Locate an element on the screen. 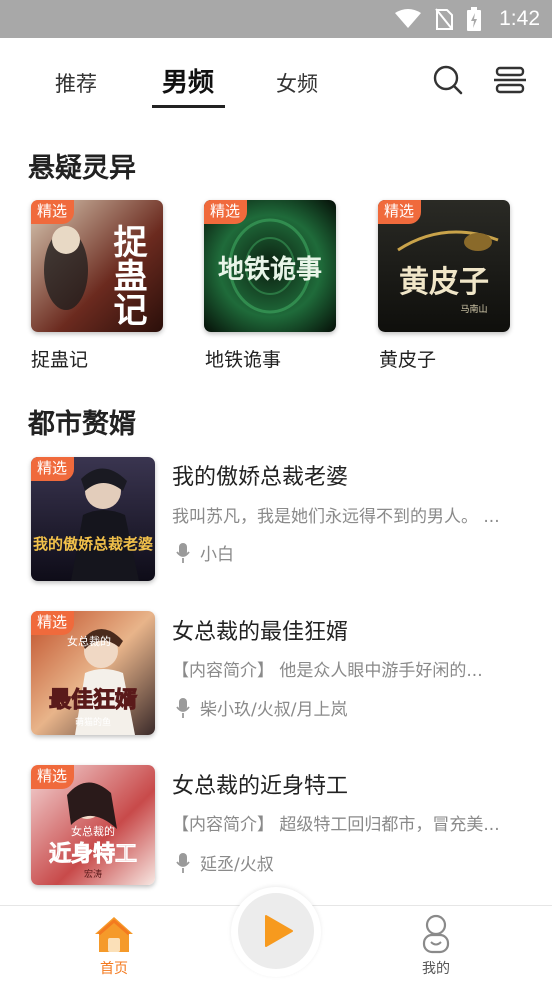 This screenshot has width=552, height=981. status-icons: 1:42 is located at coordinates (467, 19).